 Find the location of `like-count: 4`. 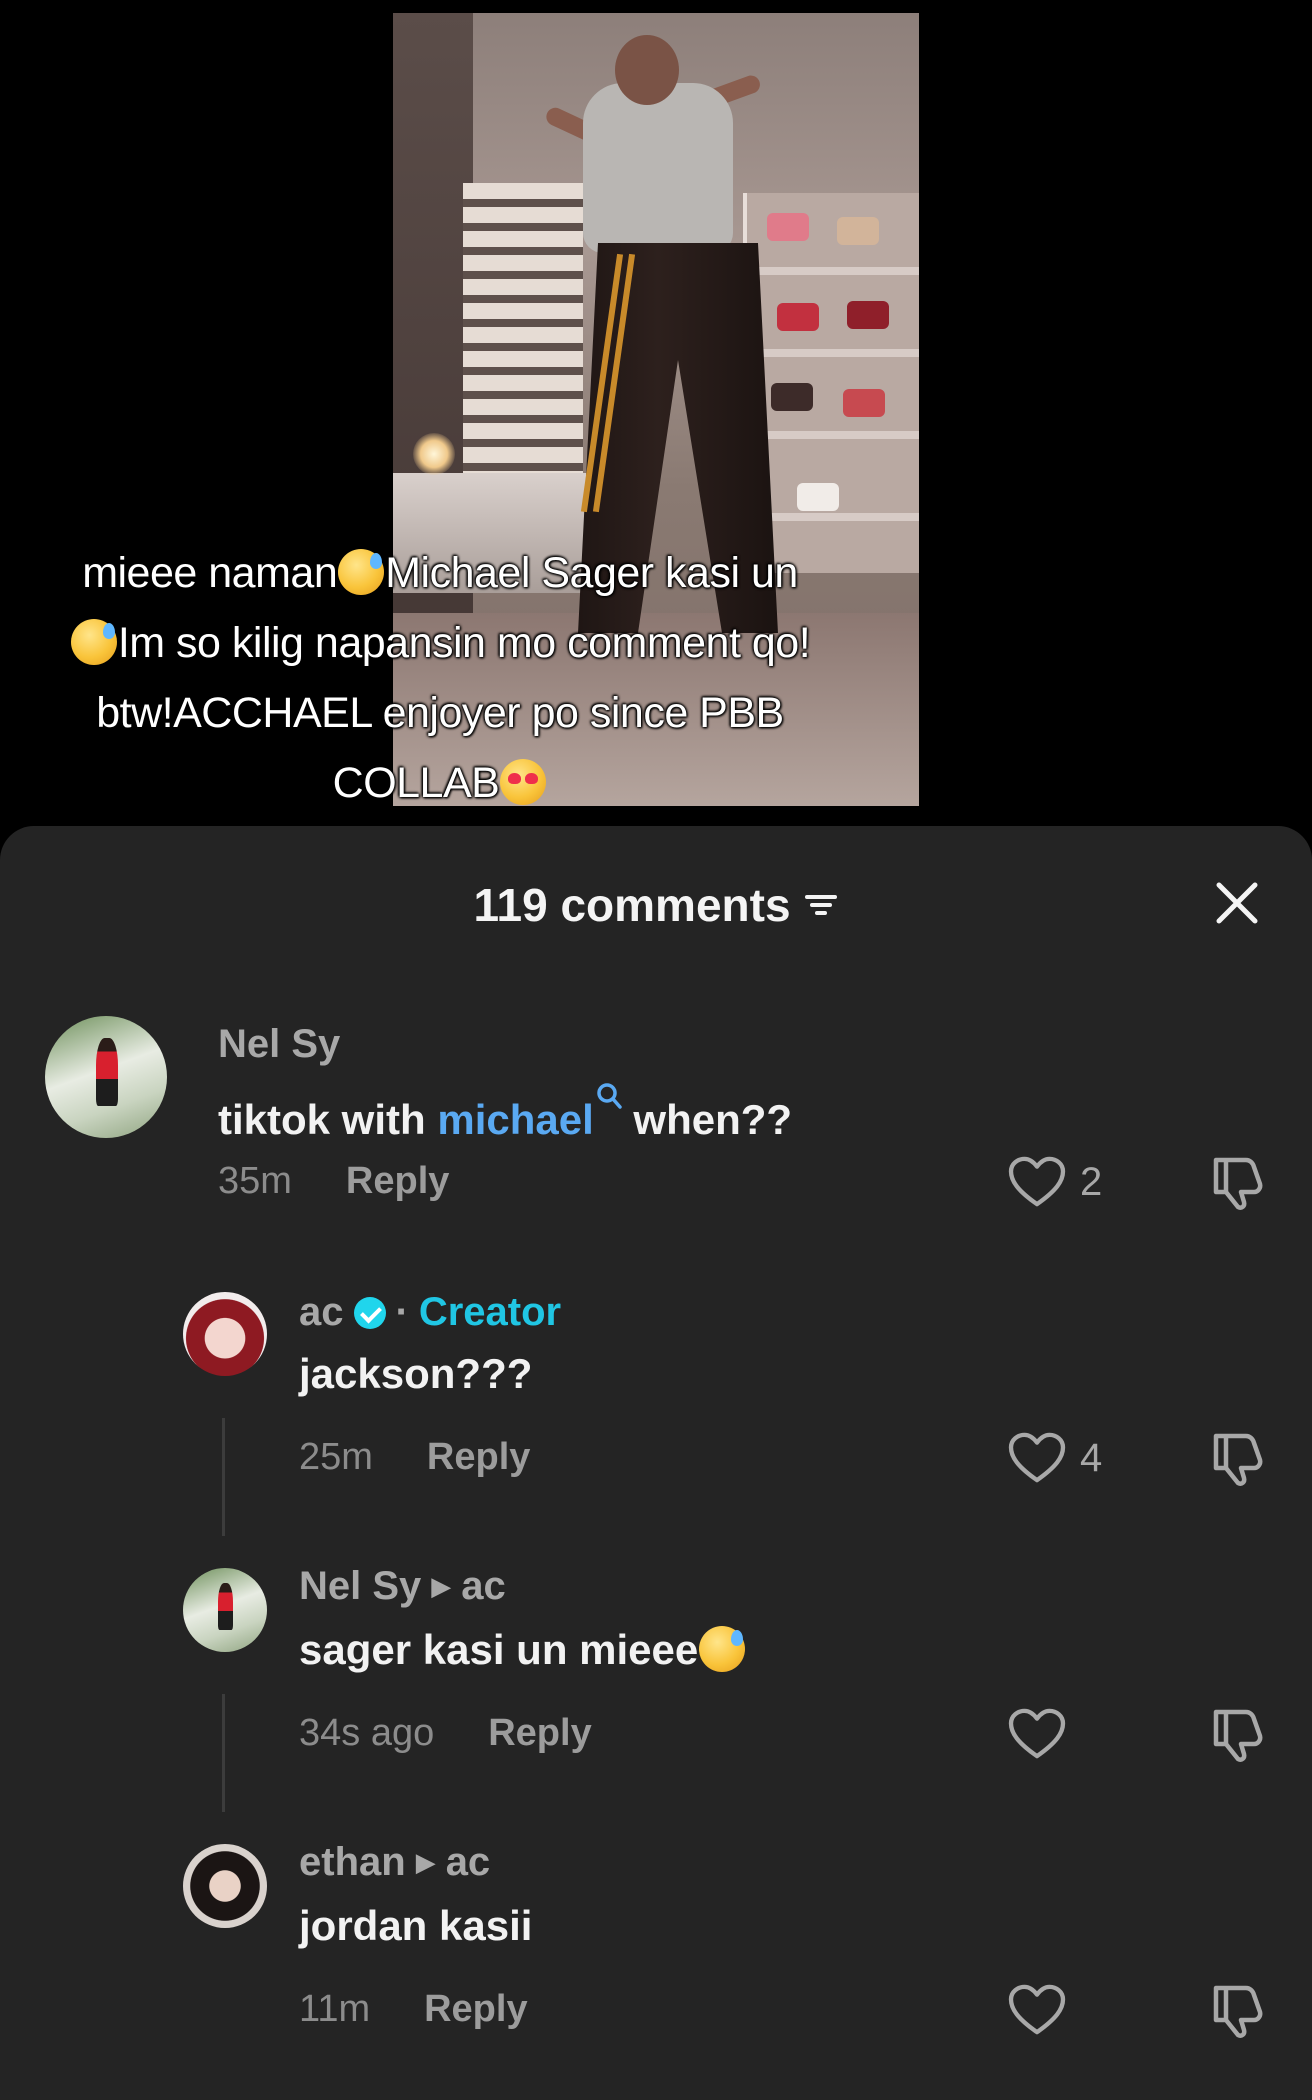

like-count: 4 is located at coordinates (1091, 1457).